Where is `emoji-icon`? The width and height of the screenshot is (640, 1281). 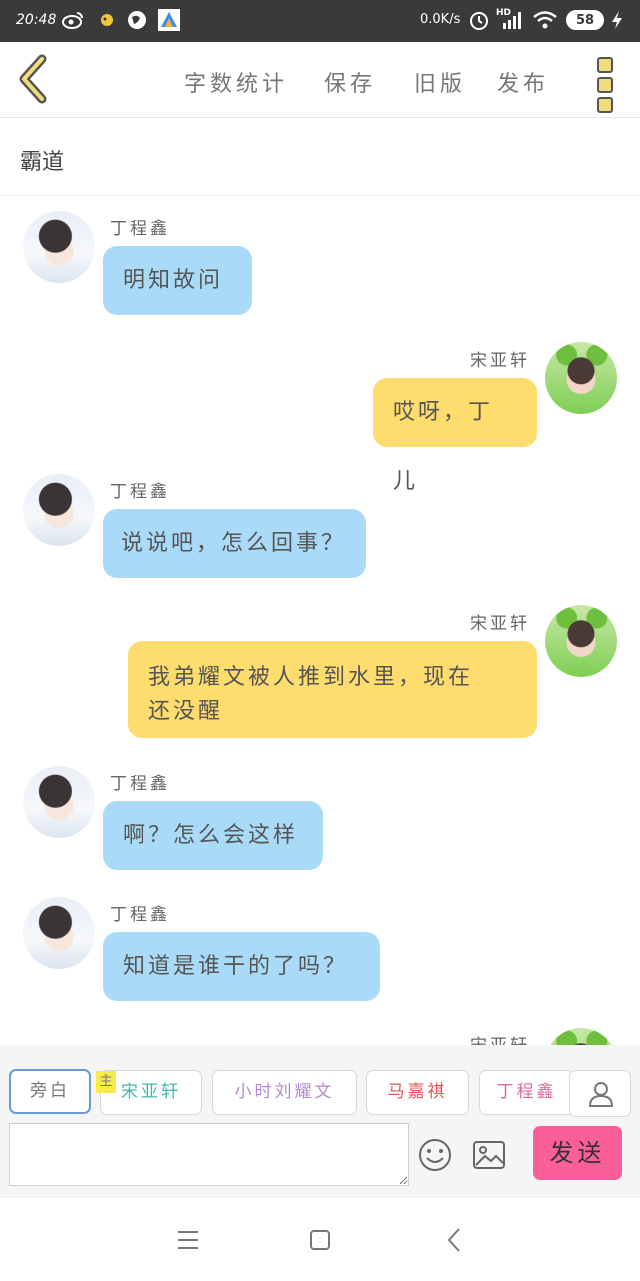 emoji-icon is located at coordinates (435, 1155).